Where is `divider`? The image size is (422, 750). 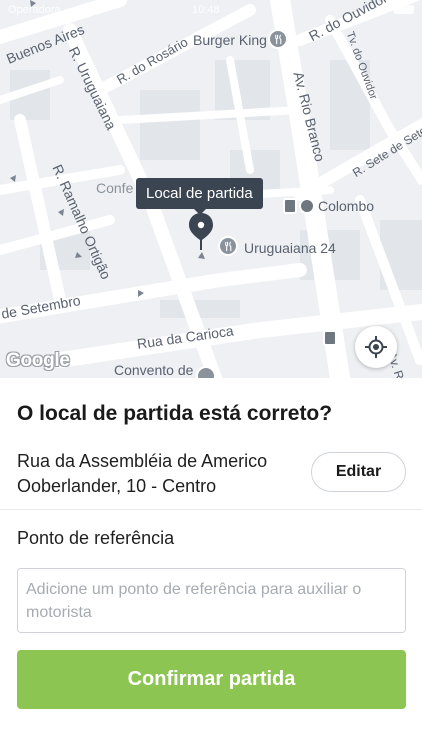
divider is located at coordinates (211, 509).